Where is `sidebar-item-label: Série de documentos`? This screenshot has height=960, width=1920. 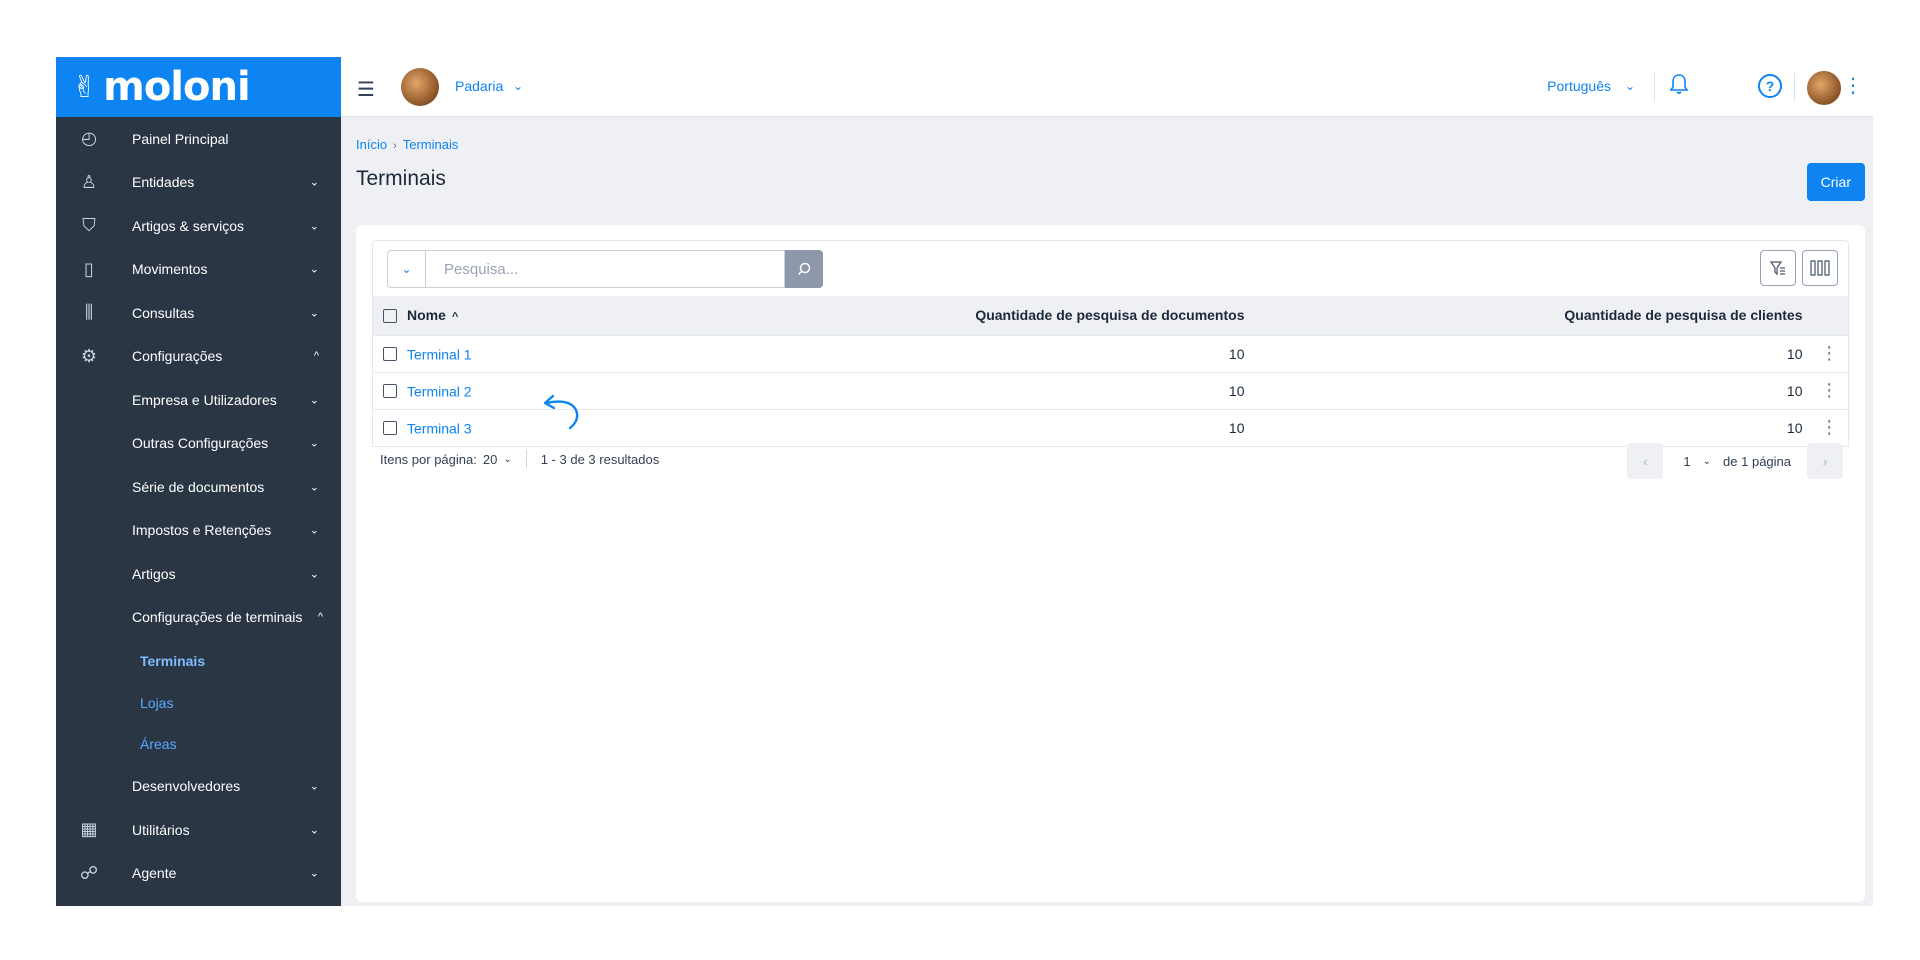
sidebar-item-label: Série de documentos is located at coordinates (198, 486).